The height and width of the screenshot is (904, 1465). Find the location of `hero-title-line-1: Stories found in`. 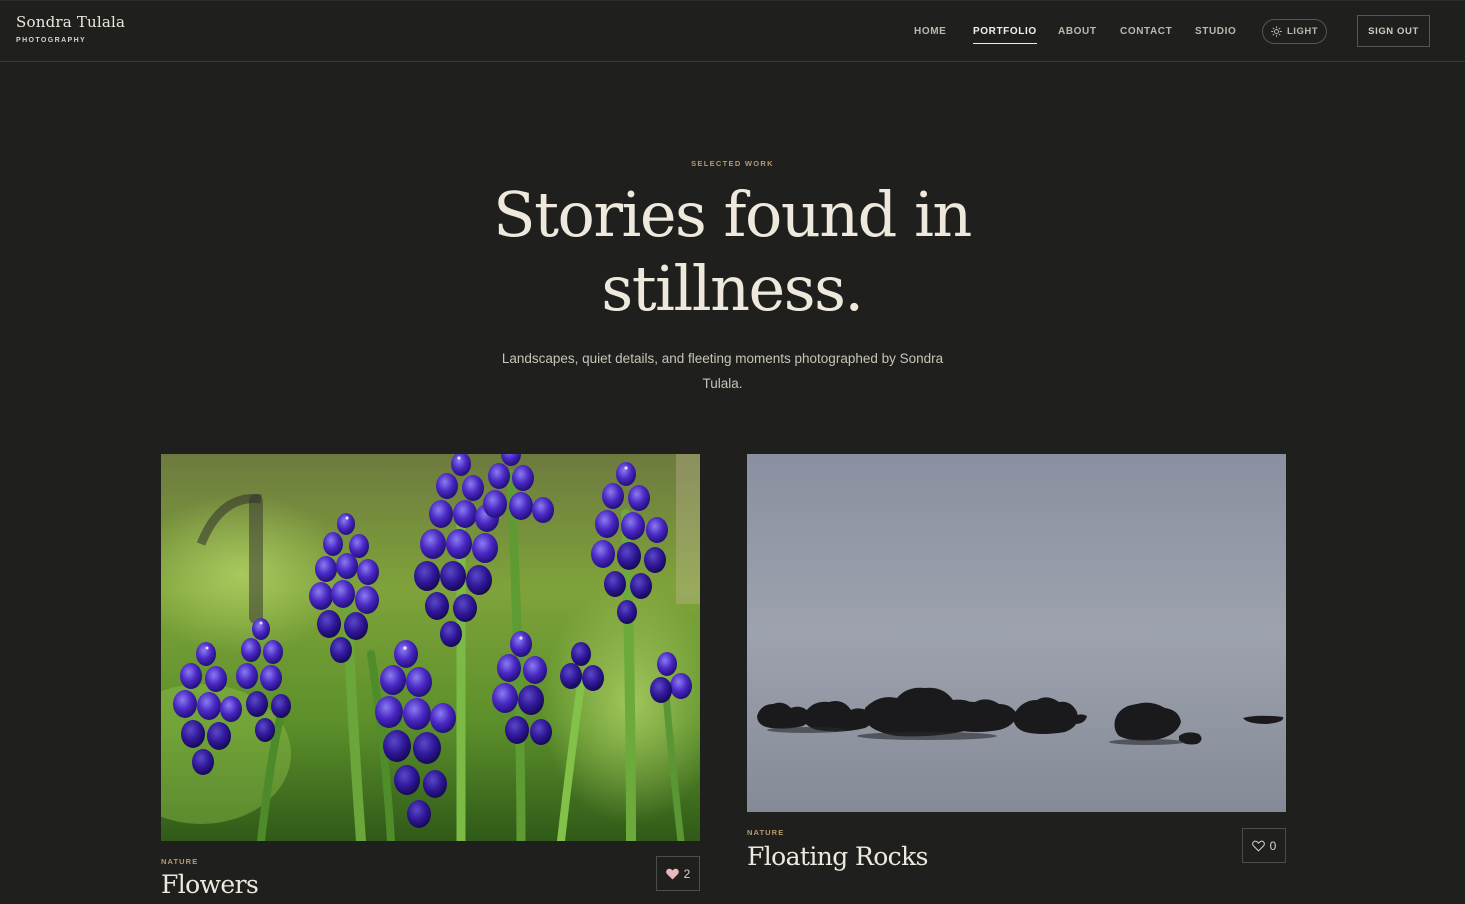

hero-title-line-1: Stories found in is located at coordinates (732, 214).